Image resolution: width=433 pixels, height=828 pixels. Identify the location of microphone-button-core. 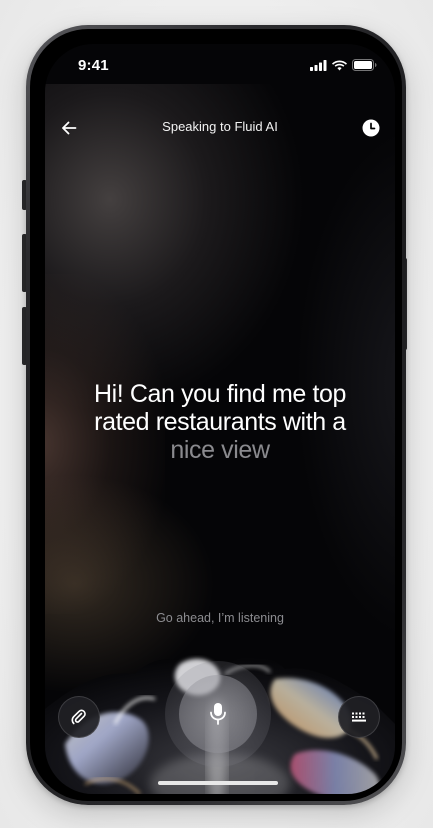
(218, 714).